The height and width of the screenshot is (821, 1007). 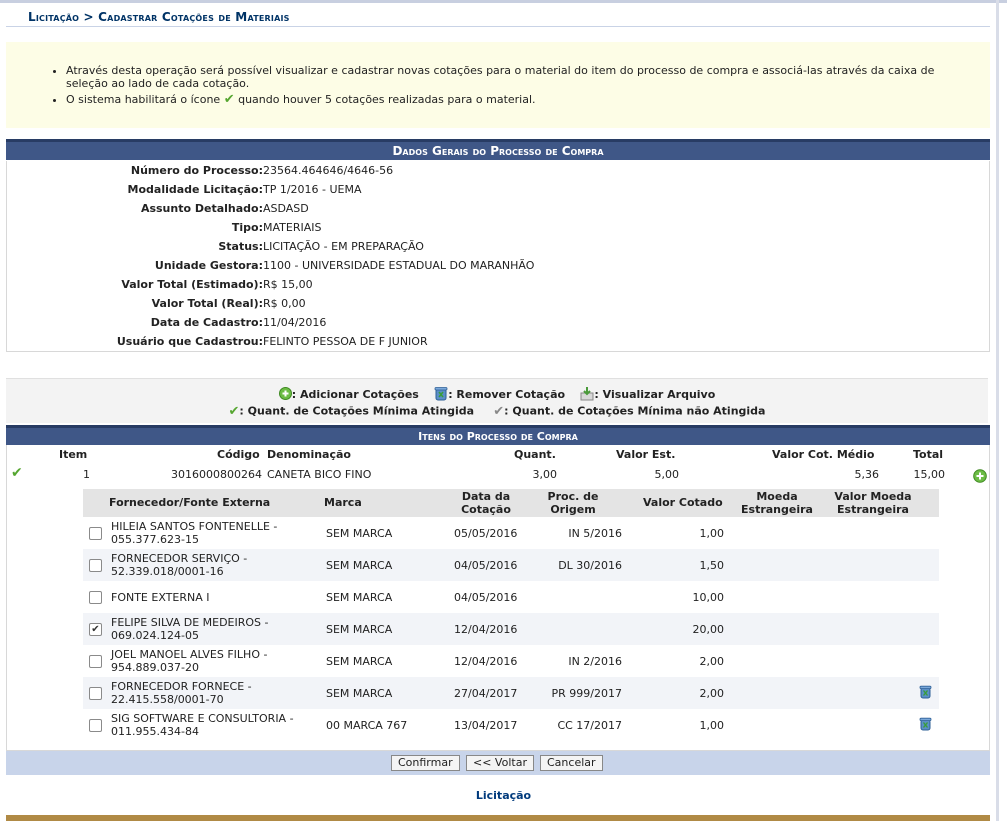 I want to click on quote-proc: DL 30/2016, so click(x=590, y=565).